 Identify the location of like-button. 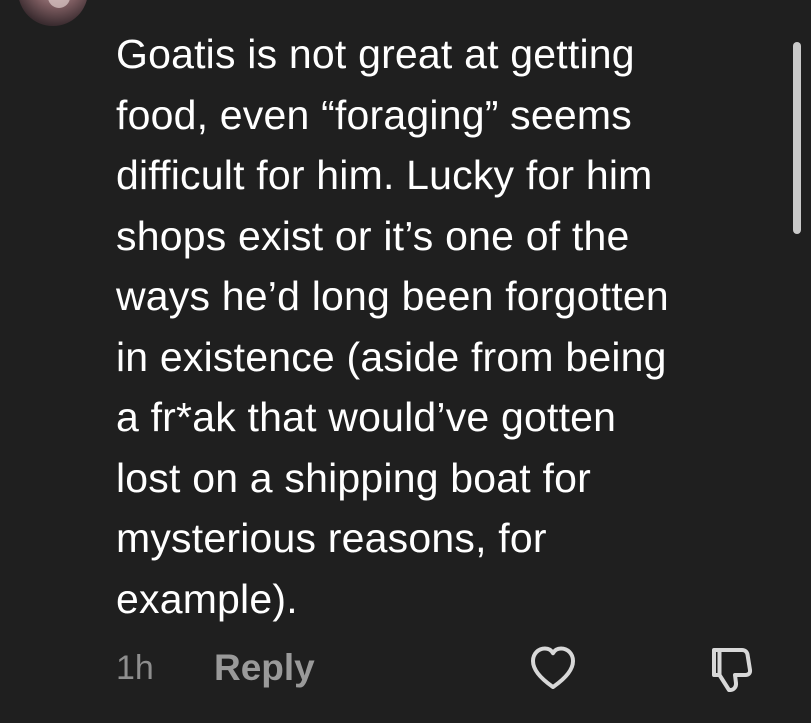
(553, 668).